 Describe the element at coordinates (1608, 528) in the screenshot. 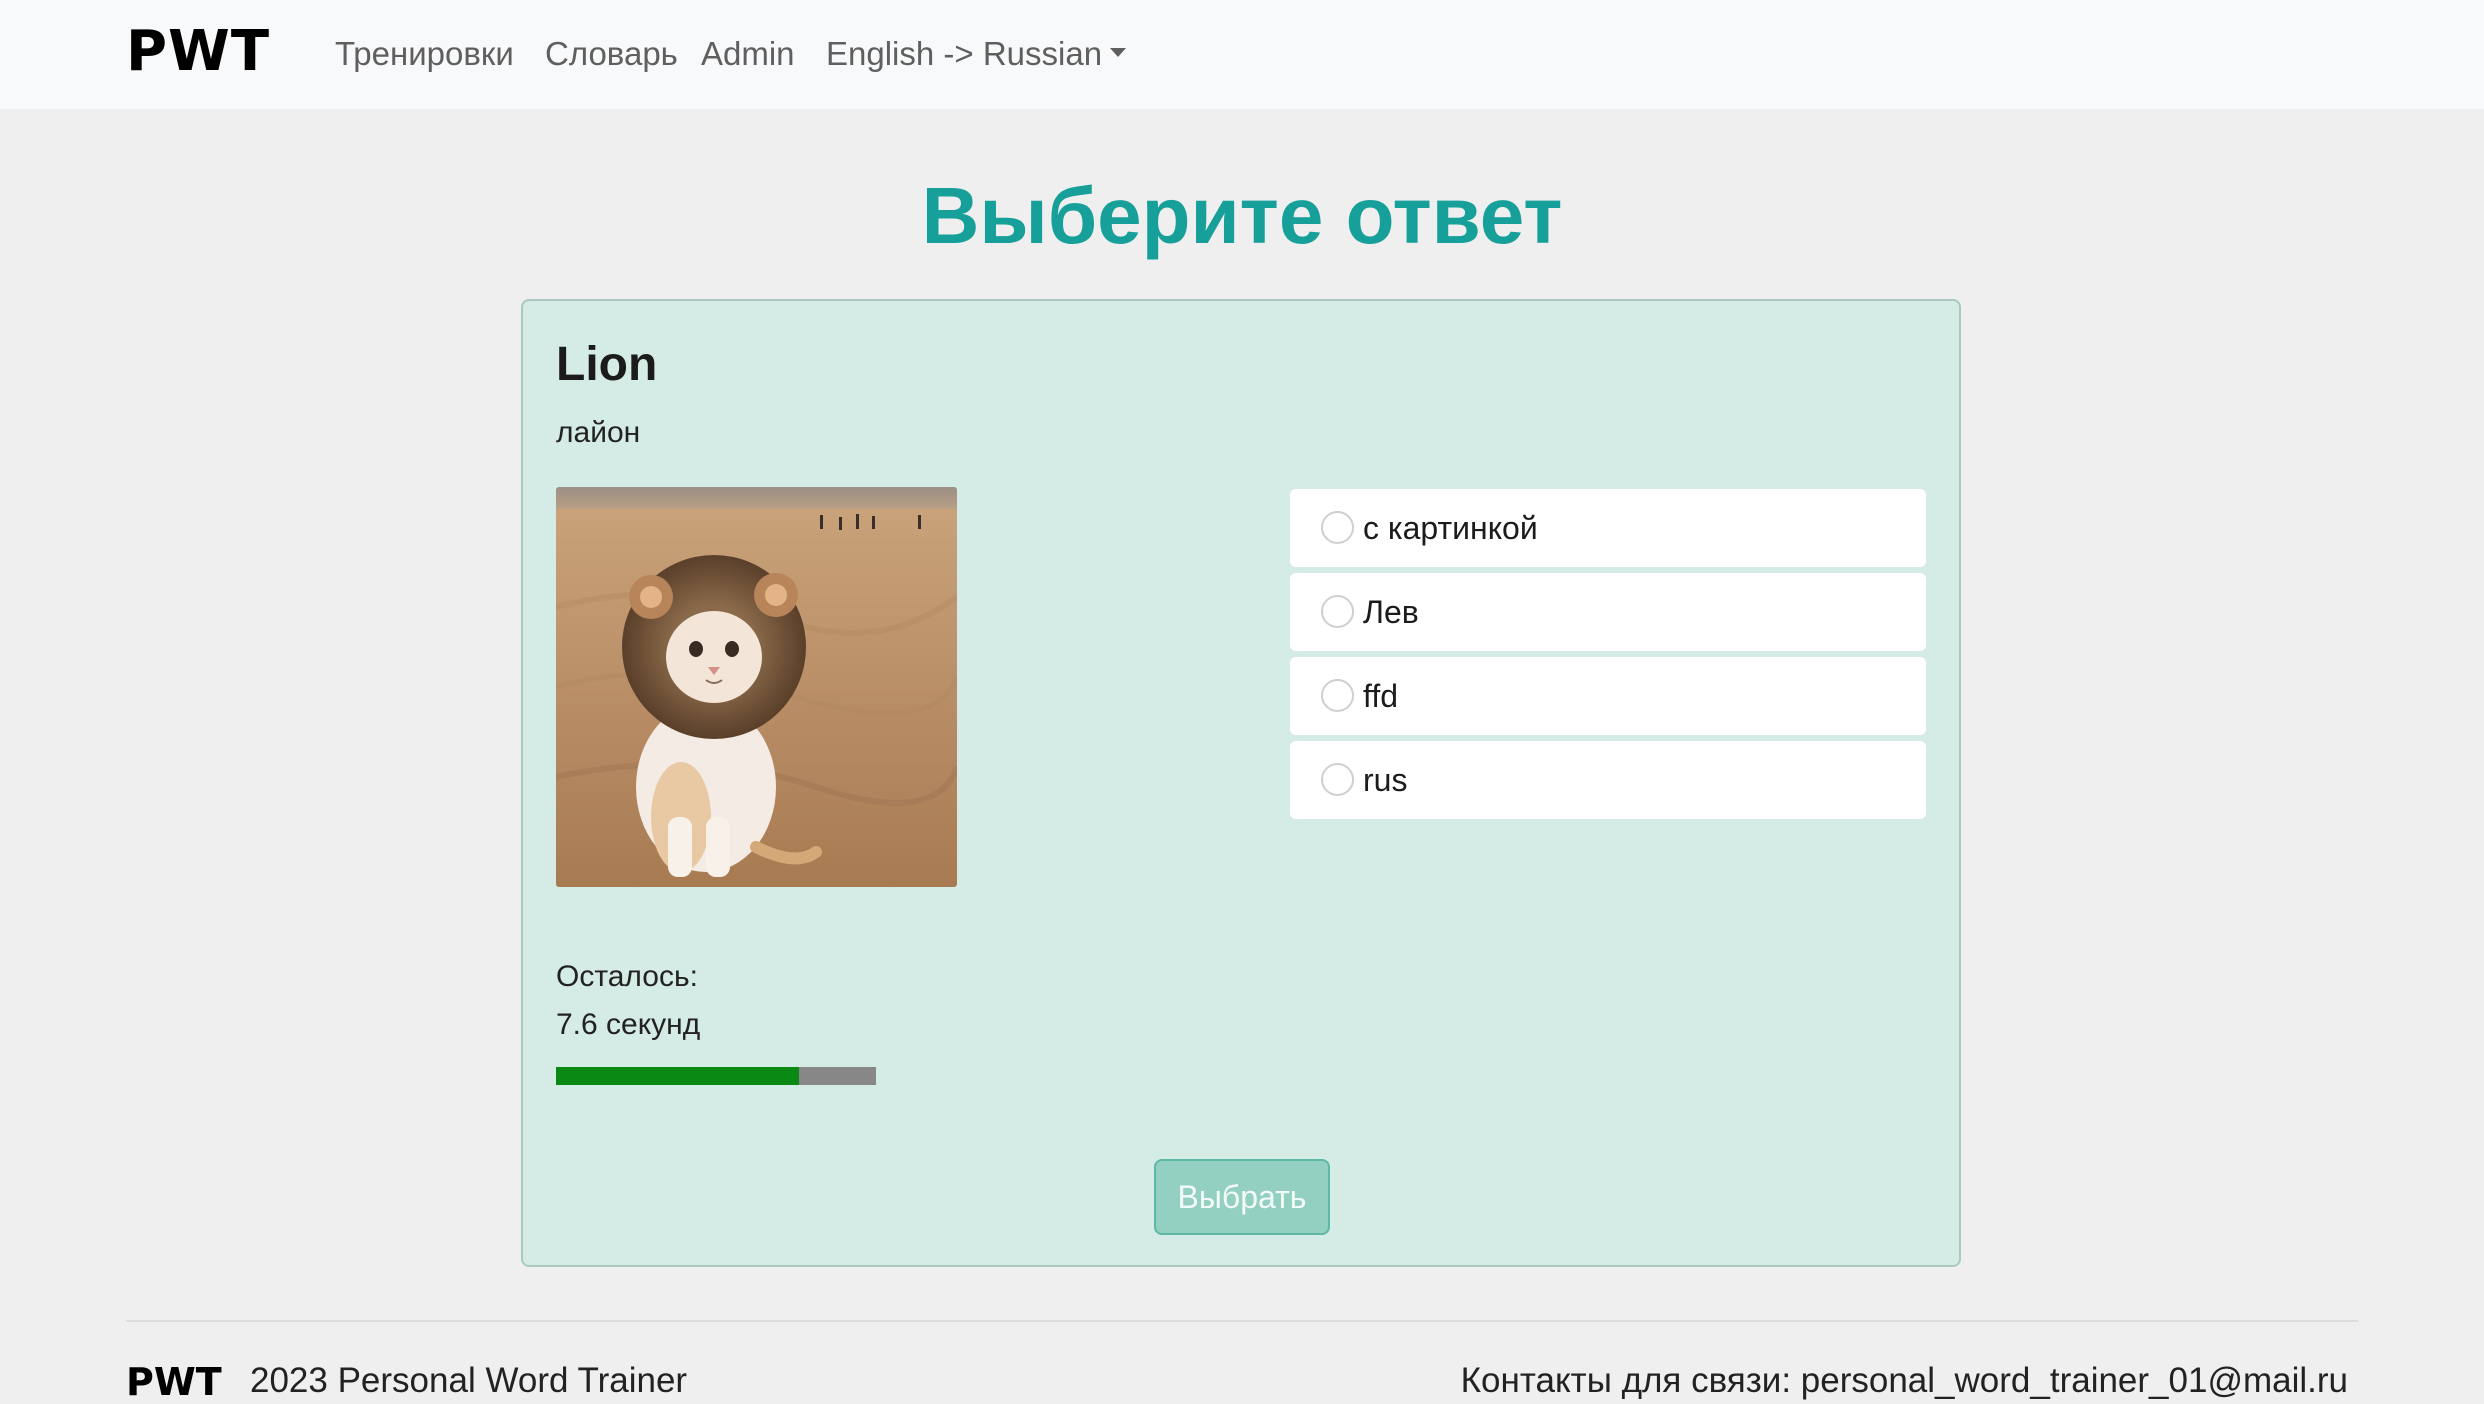

I see `answer-option-1: с картинкой` at that location.